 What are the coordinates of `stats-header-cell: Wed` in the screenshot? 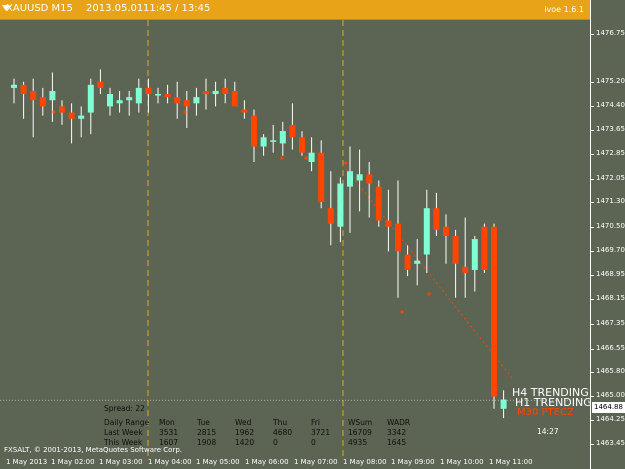 It's located at (243, 422).